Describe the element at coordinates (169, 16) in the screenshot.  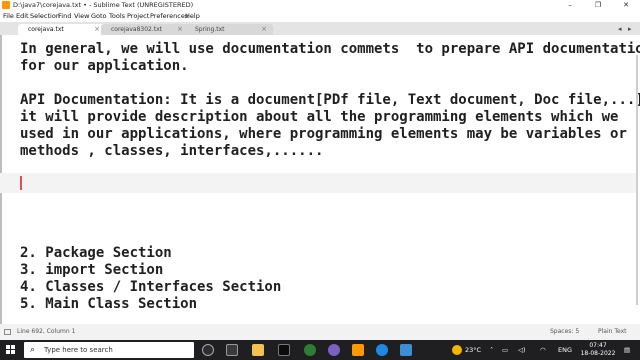
I see `menu-preferences: Preferences` at that location.